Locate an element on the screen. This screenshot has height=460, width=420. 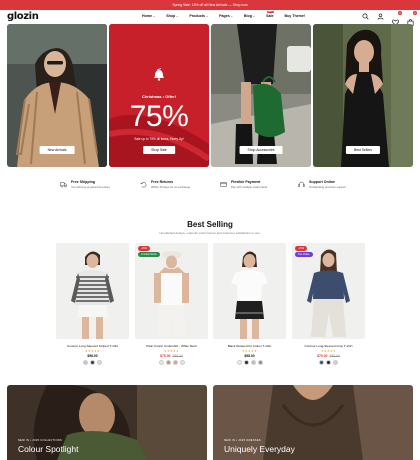
nav-item-products: Products ⌄ is located at coordinates (198, 16).